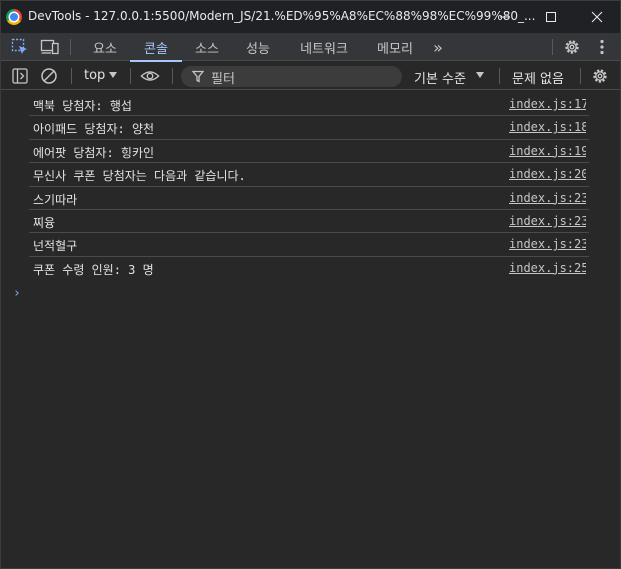 This screenshot has height=569, width=621. What do you see at coordinates (440, 77) in the screenshot?
I see `log-level-dropdown: 기본 수준` at bounding box center [440, 77].